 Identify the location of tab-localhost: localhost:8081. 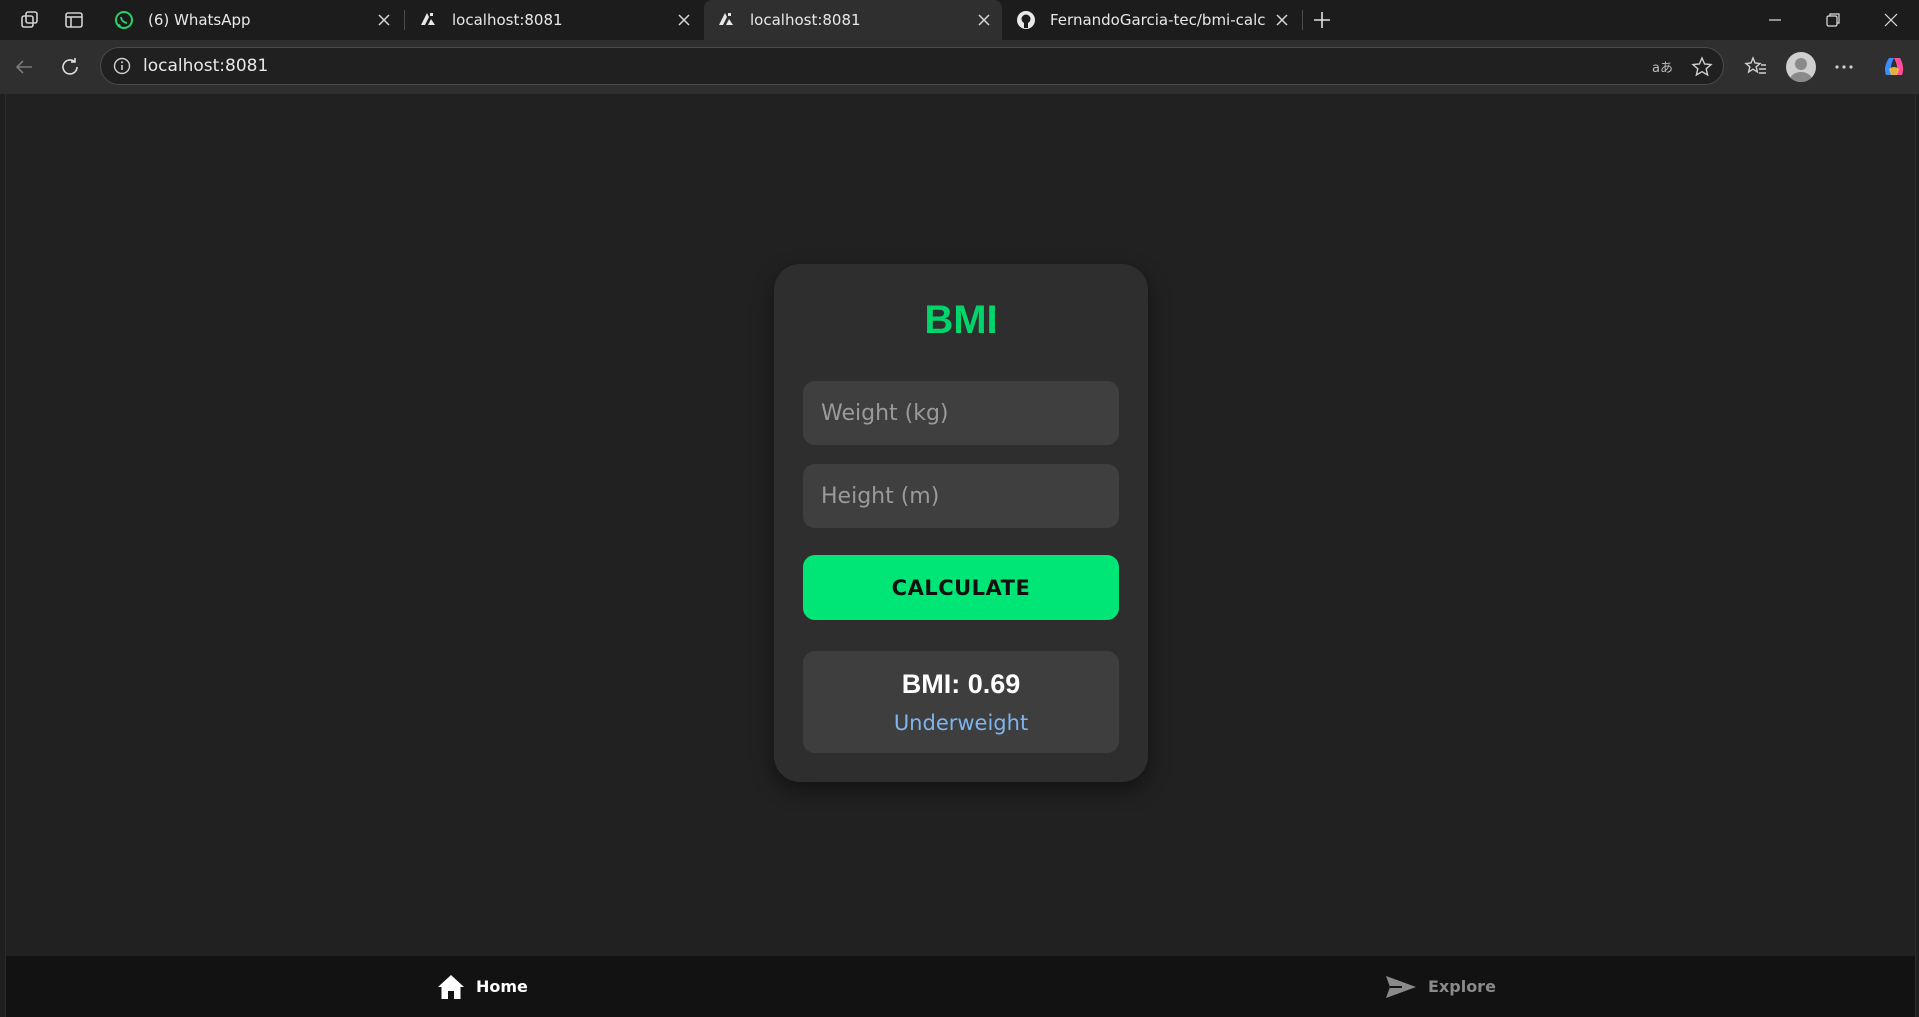
(554, 20).